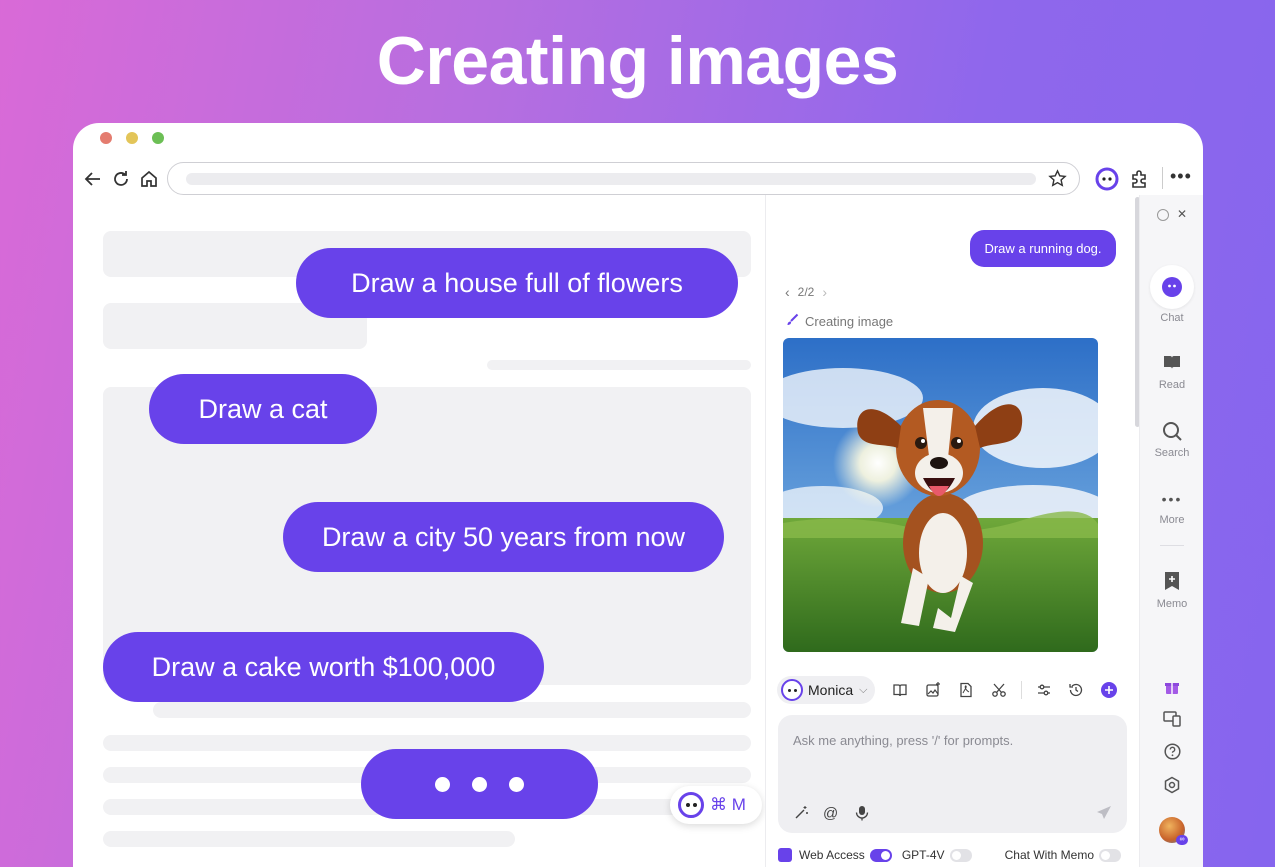  Describe the element at coordinates (1171, 787) in the screenshot. I see `settings-gear-icon` at that location.